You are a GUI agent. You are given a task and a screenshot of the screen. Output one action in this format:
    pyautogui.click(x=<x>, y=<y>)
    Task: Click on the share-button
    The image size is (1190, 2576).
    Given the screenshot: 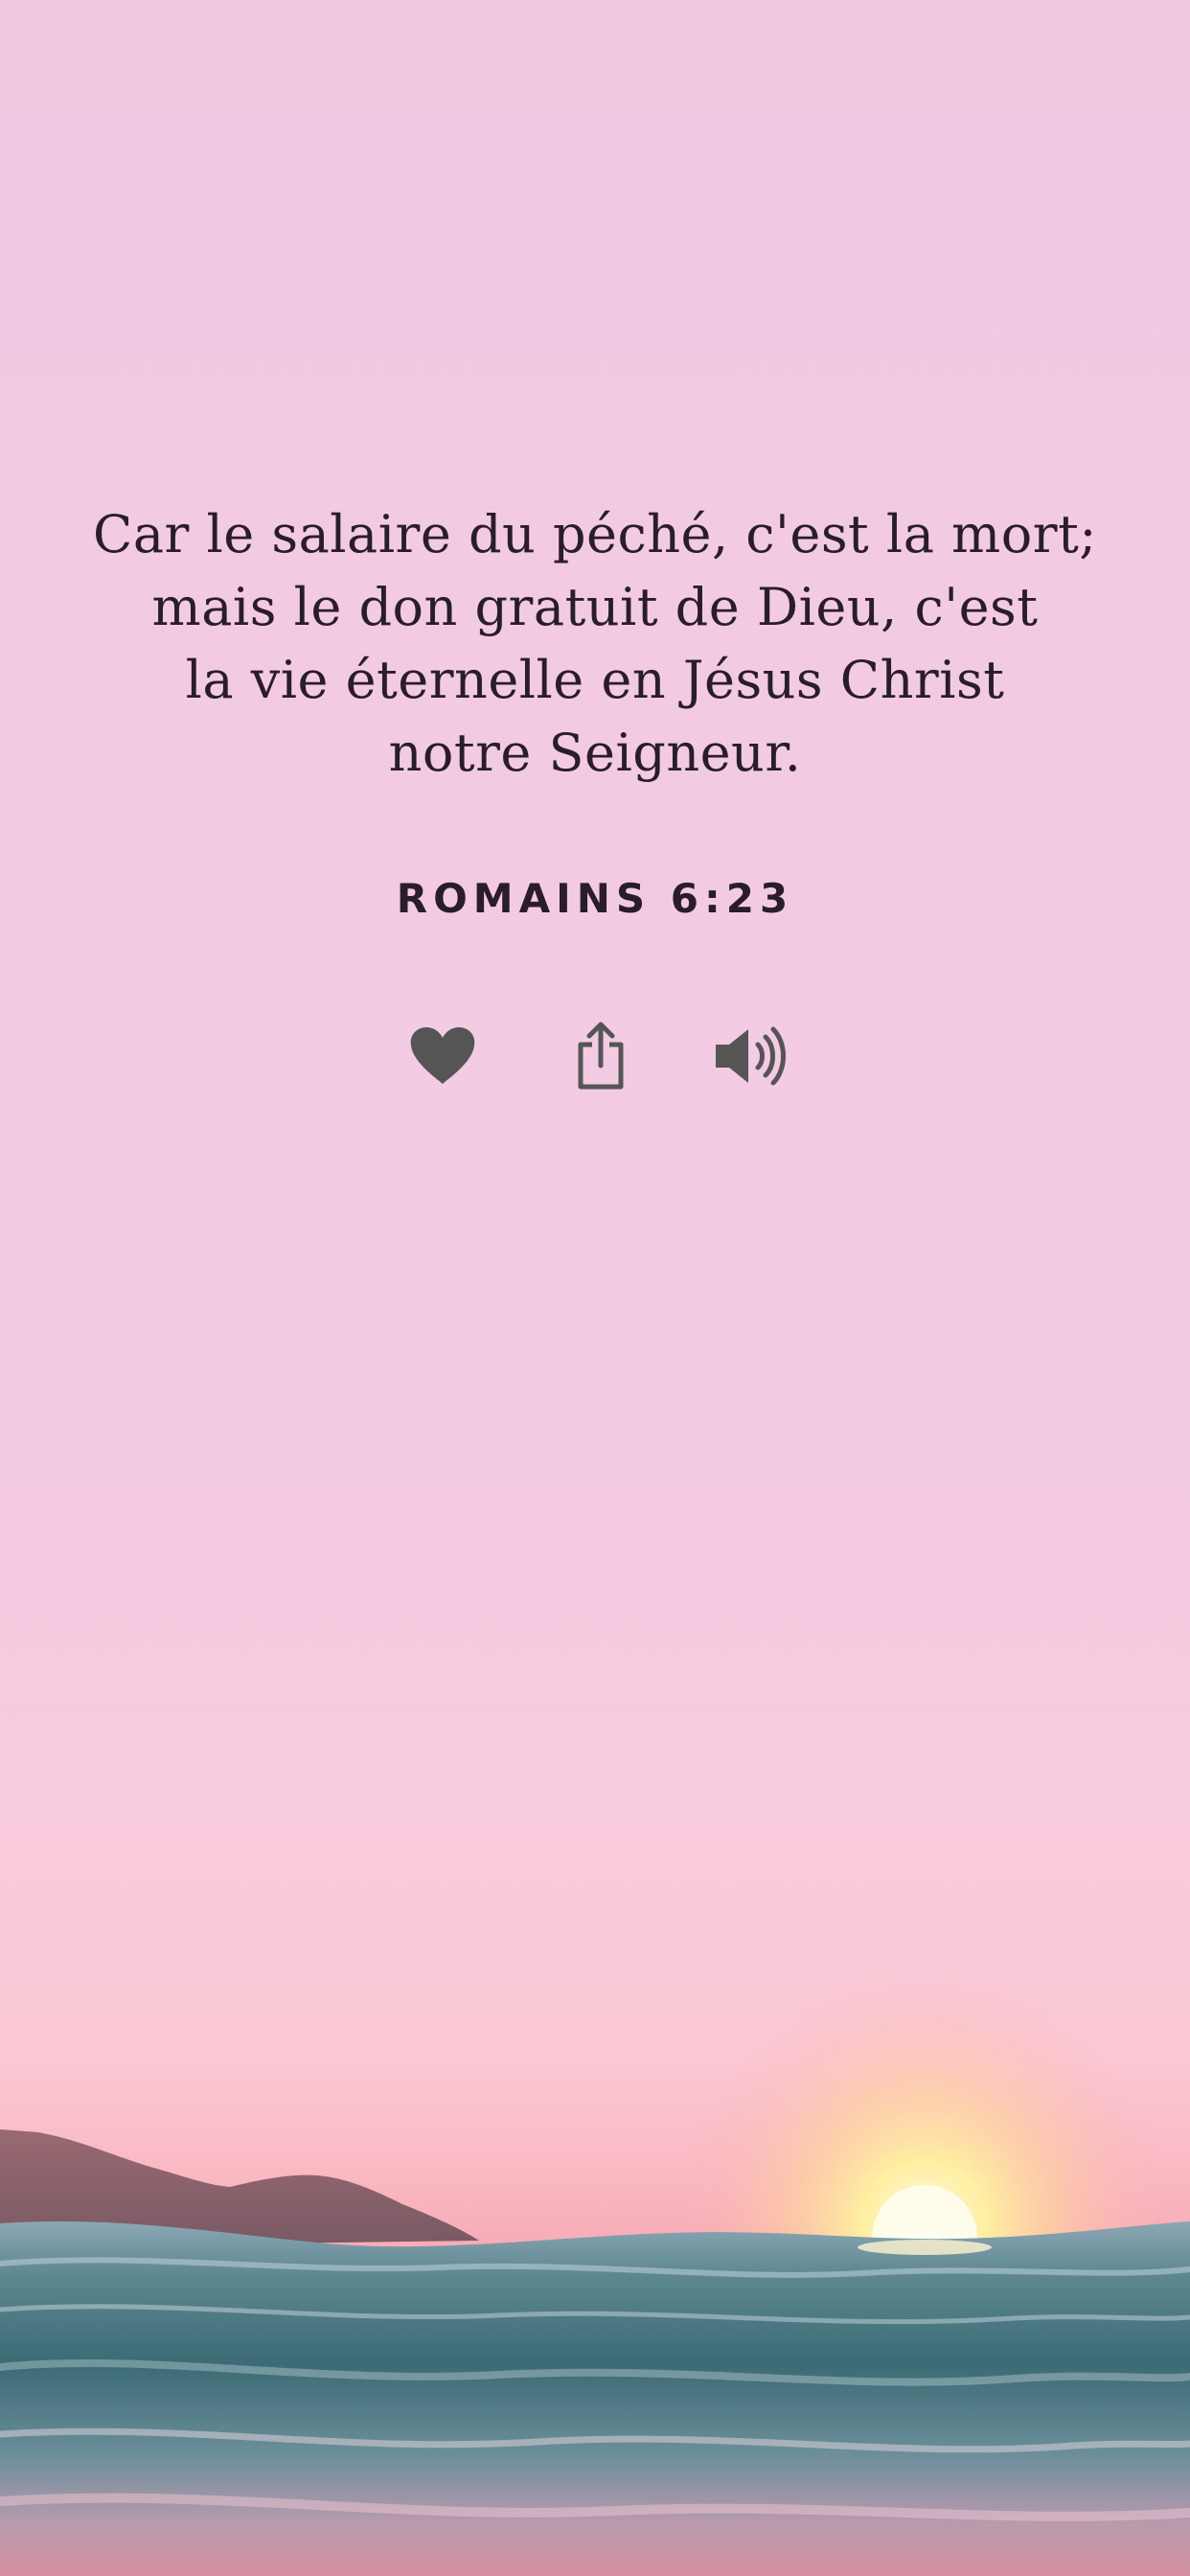 What is the action you would take?
    pyautogui.click(x=601, y=1056)
    